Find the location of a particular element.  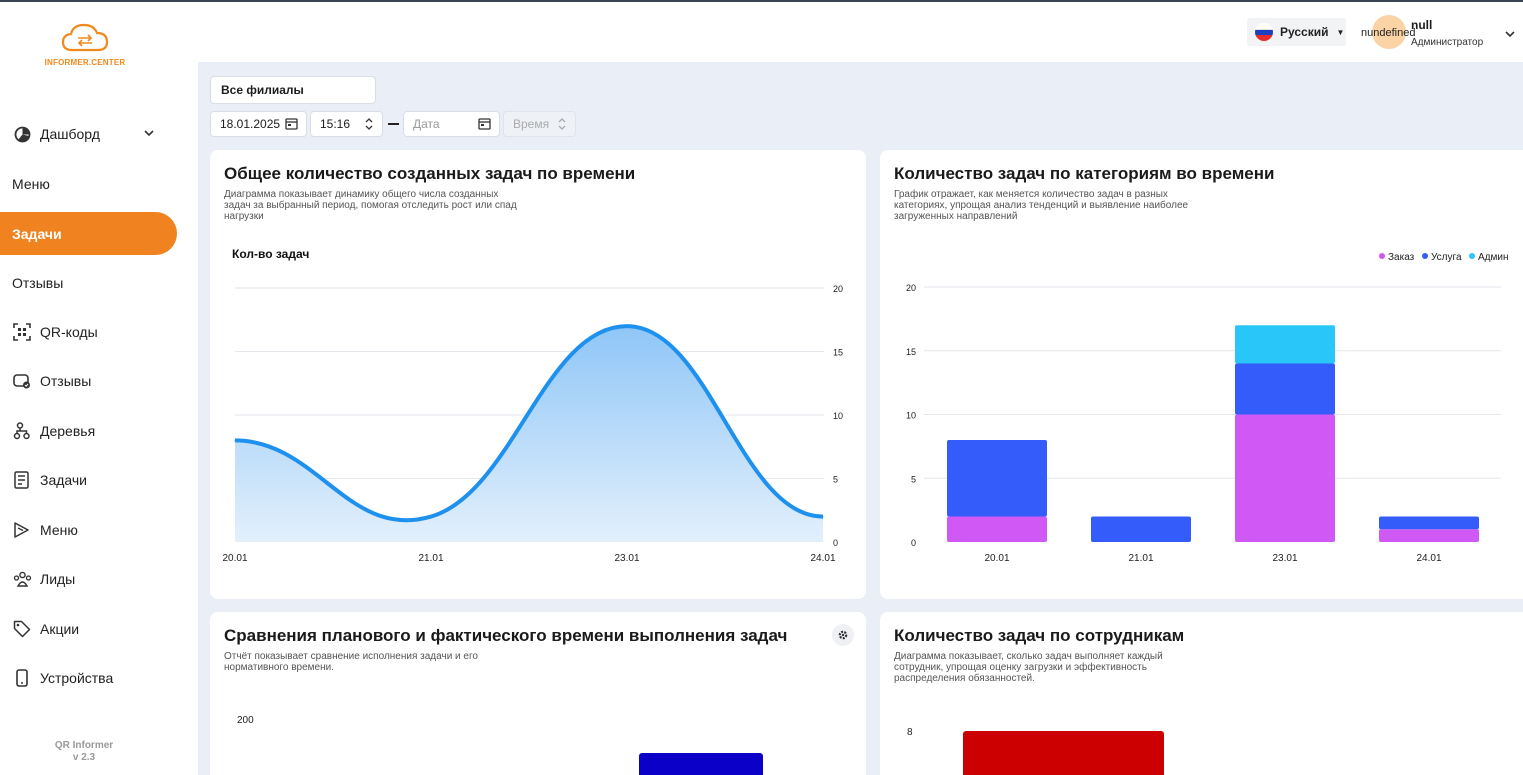

time-from-value: 15:16 is located at coordinates (335, 124).